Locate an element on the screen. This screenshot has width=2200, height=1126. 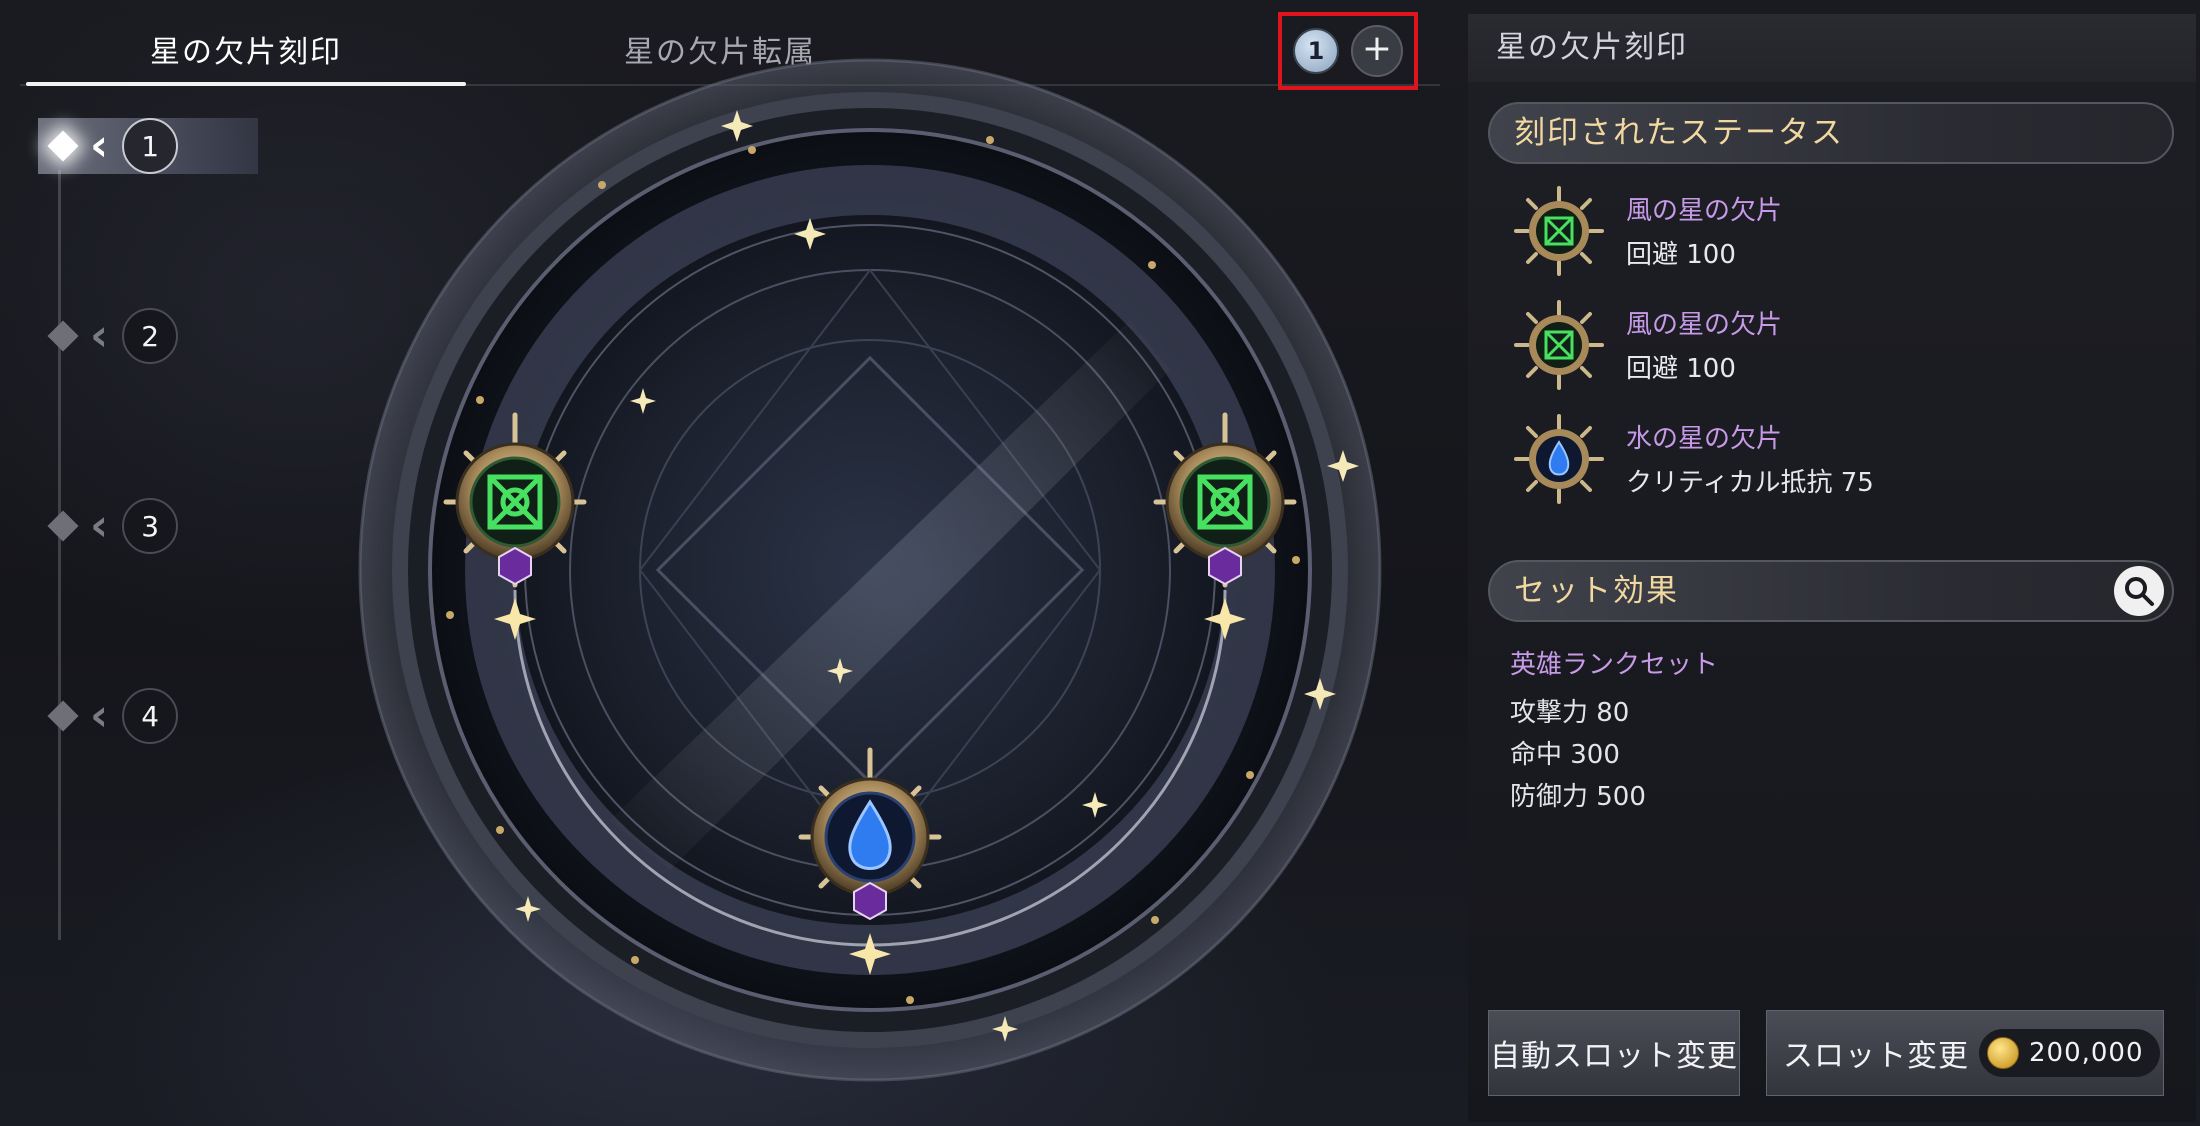
slot-4: ‹ 4 is located at coordinates (148, 716).